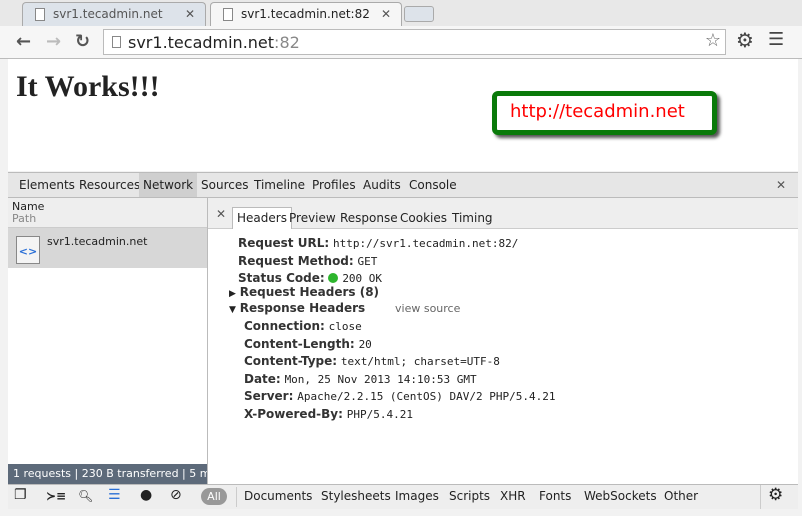 The height and width of the screenshot is (516, 802). Describe the element at coordinates (146, 495) in the screenshot. I see `record-icon: ●` at that location.